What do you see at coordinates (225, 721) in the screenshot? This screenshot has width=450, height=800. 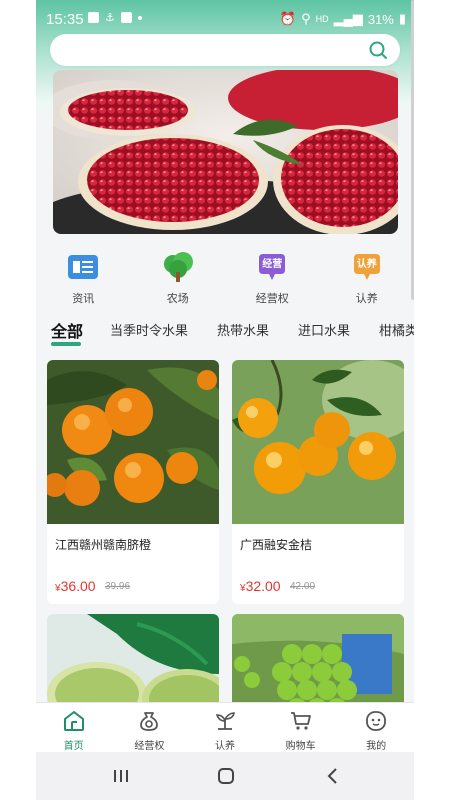 I see `sprout-icon` at bounding box center [225, 721].